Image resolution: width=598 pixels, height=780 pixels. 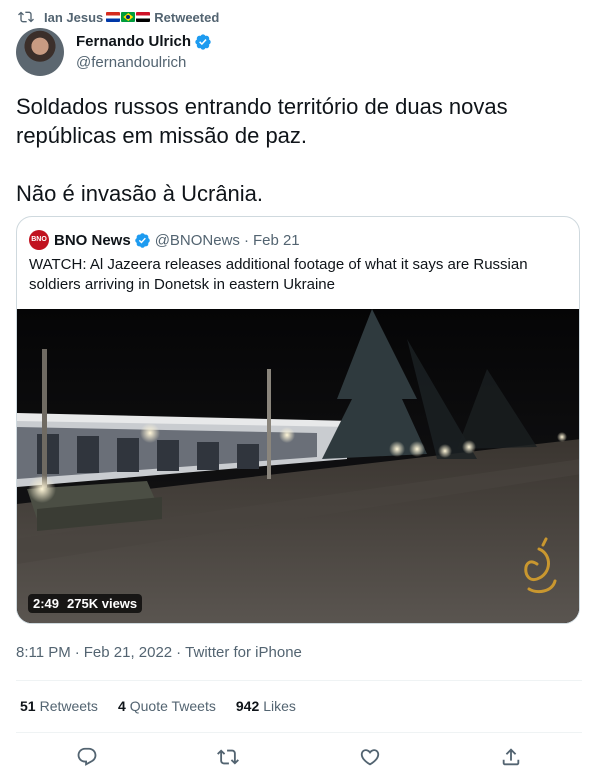 I want to click on share-button, so click(x=511, y=757).